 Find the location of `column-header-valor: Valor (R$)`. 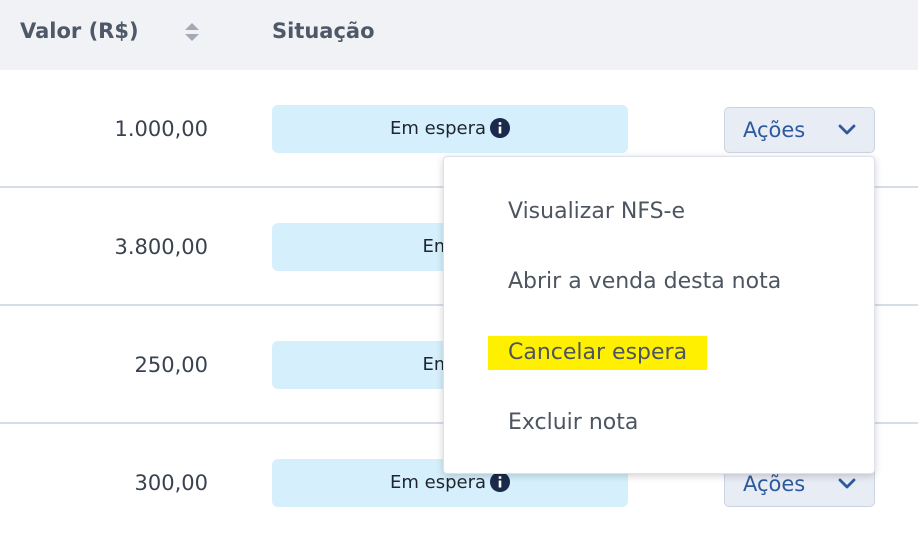

column-header-valor: Valor (R$) is located at coordinates (79, 35).